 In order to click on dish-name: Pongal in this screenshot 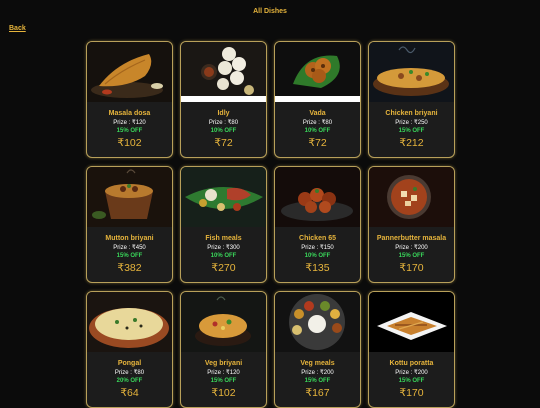, I will do `click(129, 363)`.